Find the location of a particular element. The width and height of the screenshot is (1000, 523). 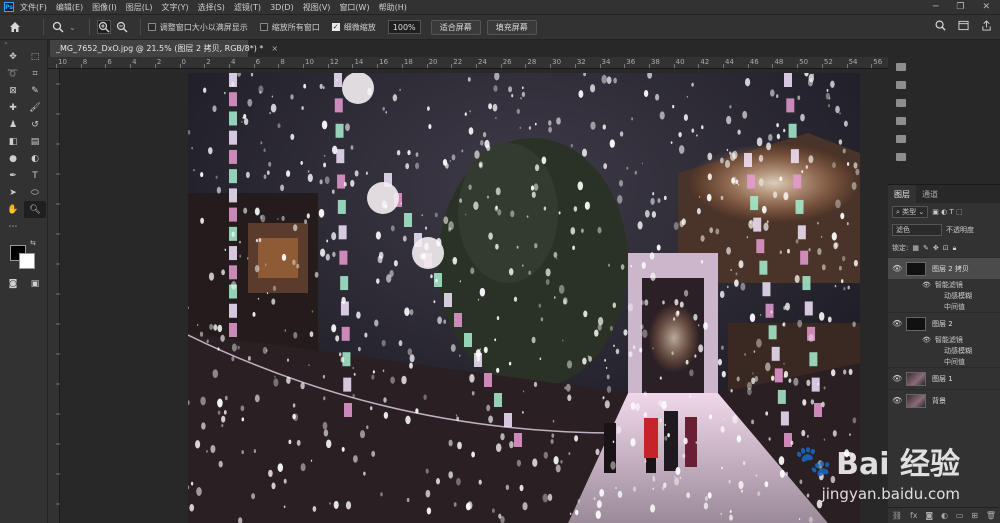

lock-label: 锁定: is located at coordinates (900, 248).